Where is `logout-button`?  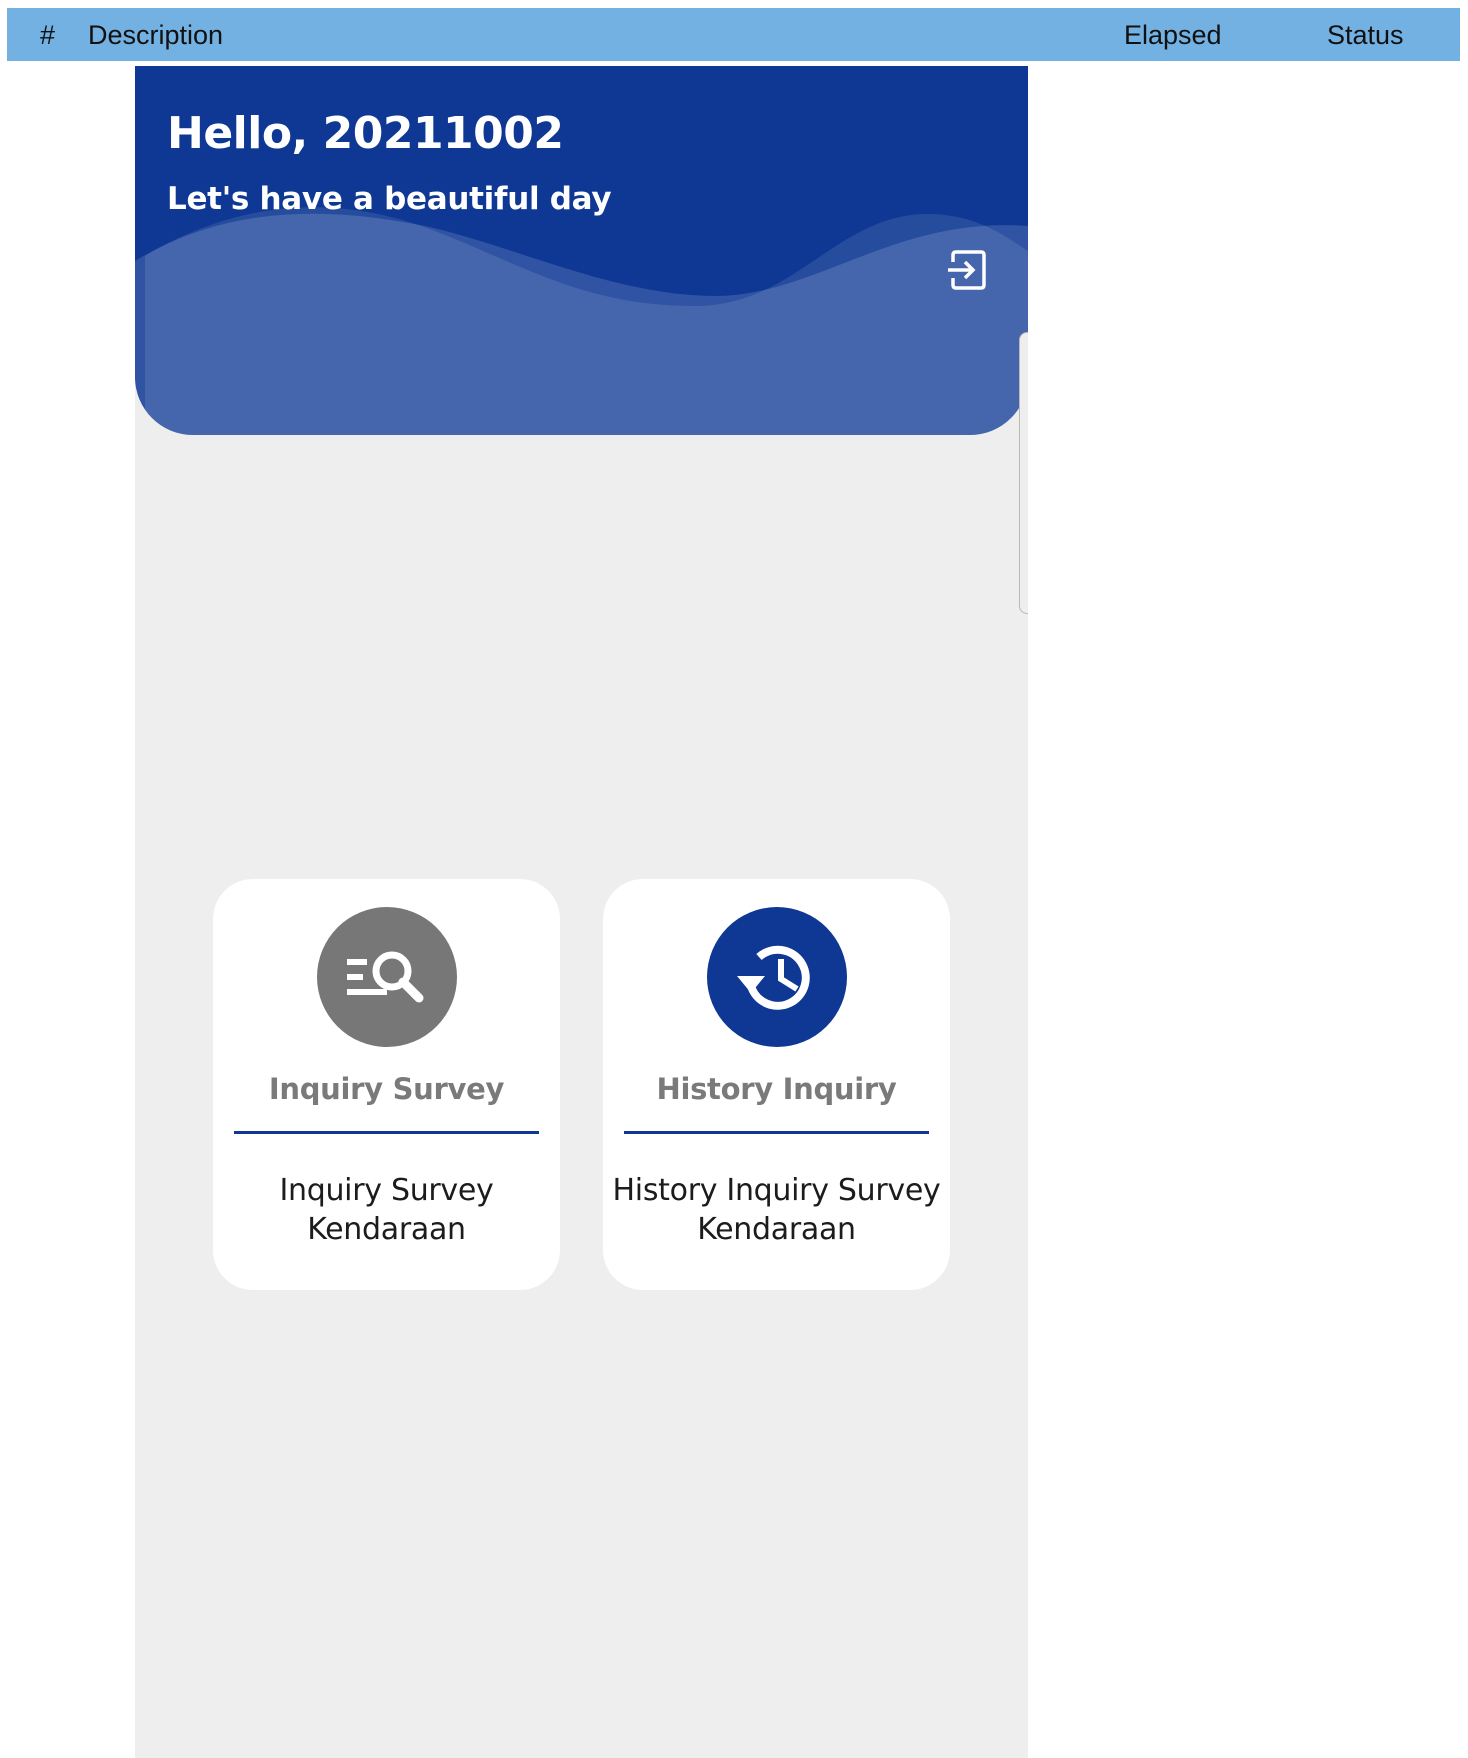
logout-button is located at coordinates (966, 270).